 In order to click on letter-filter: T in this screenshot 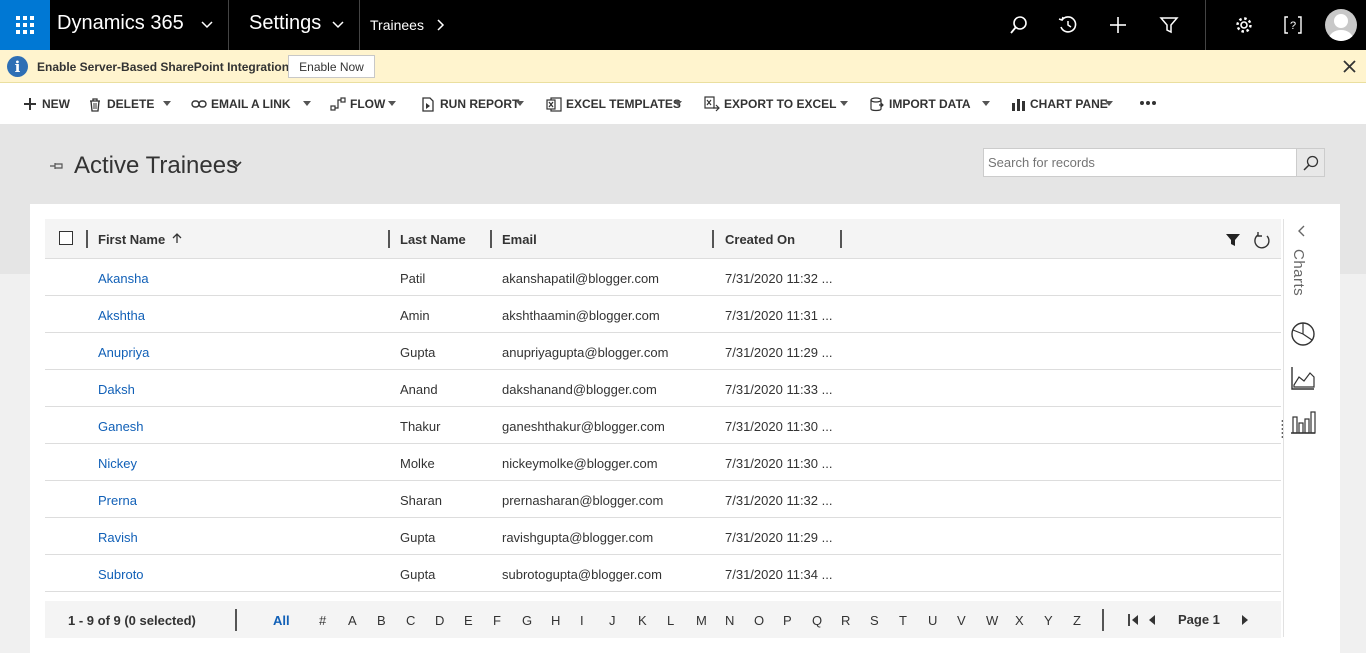, I will do `click(903, 620)`.